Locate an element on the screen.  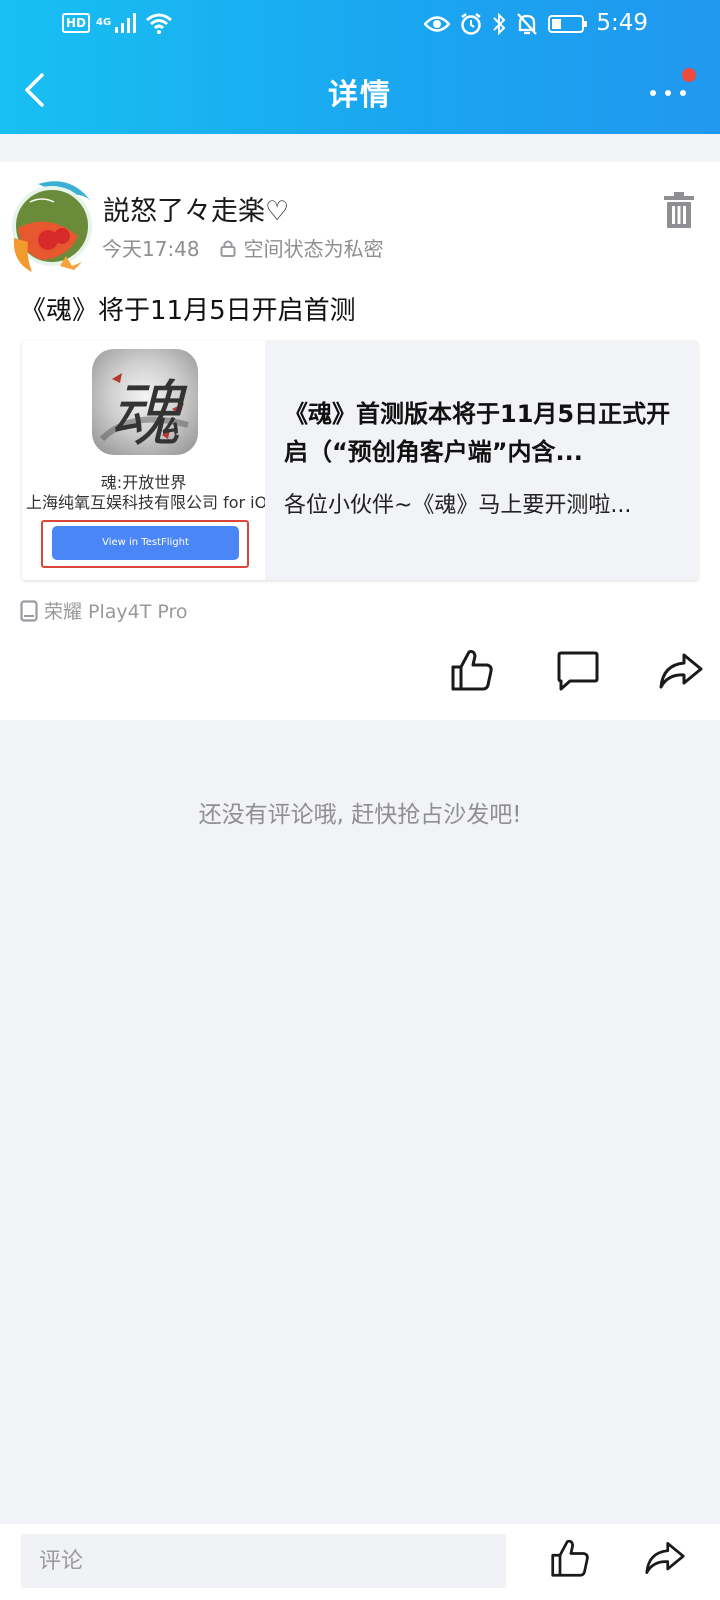
bottom-bar is located at coordinates (360, 1562).